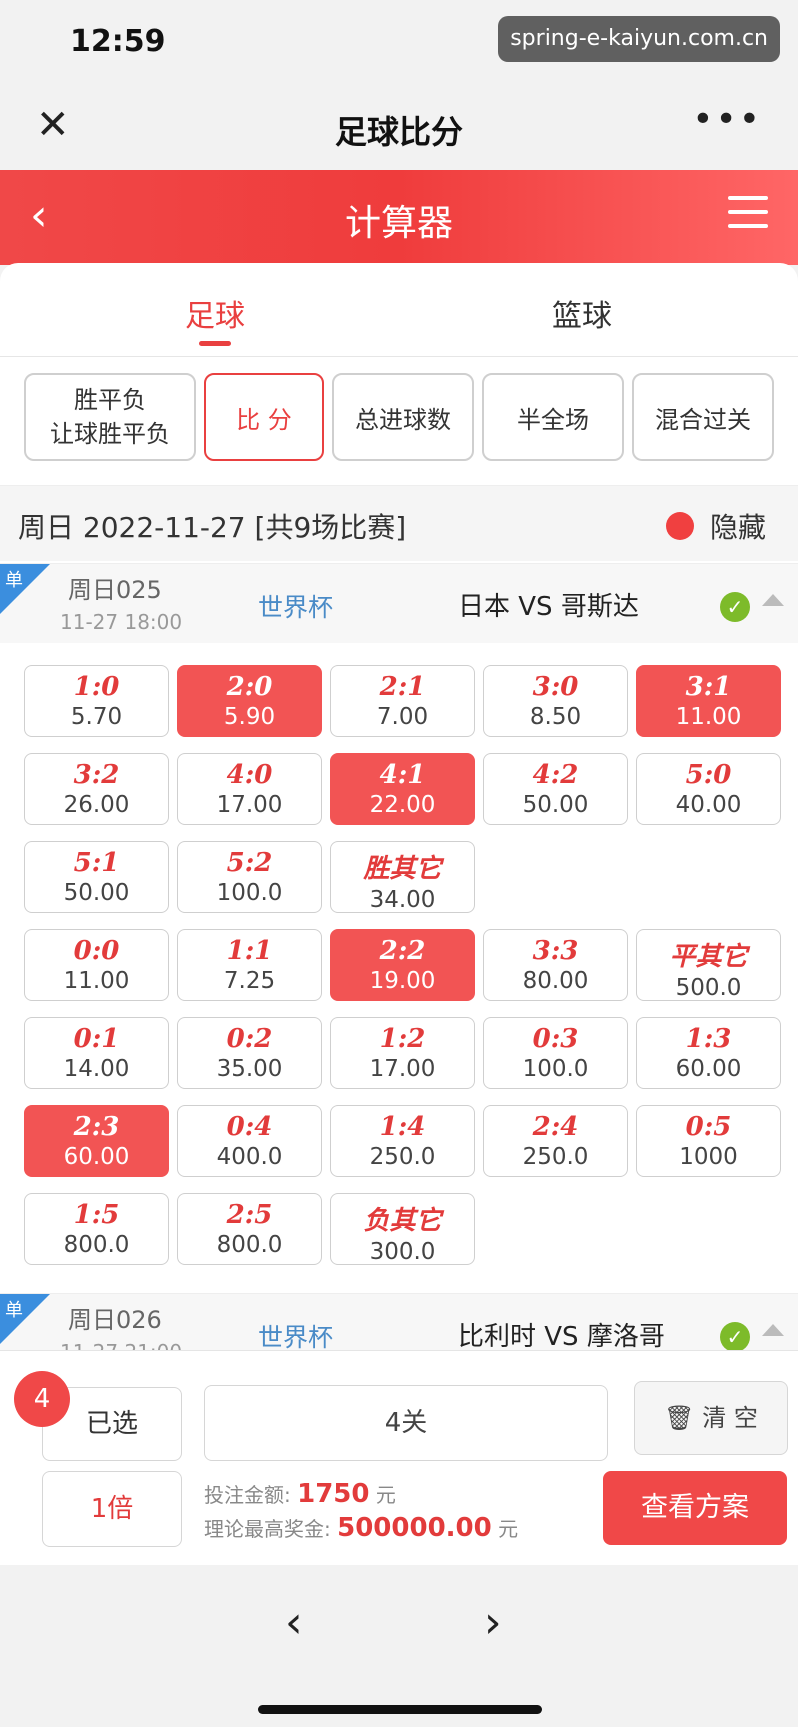 This screenshot has width=798, height=1727. I want to click on multiple-selector: 1倍, so click(112, 1509).